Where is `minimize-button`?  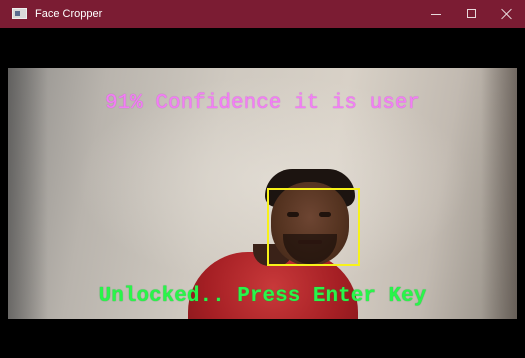 minimize-button is located at coordinates (436, 14).